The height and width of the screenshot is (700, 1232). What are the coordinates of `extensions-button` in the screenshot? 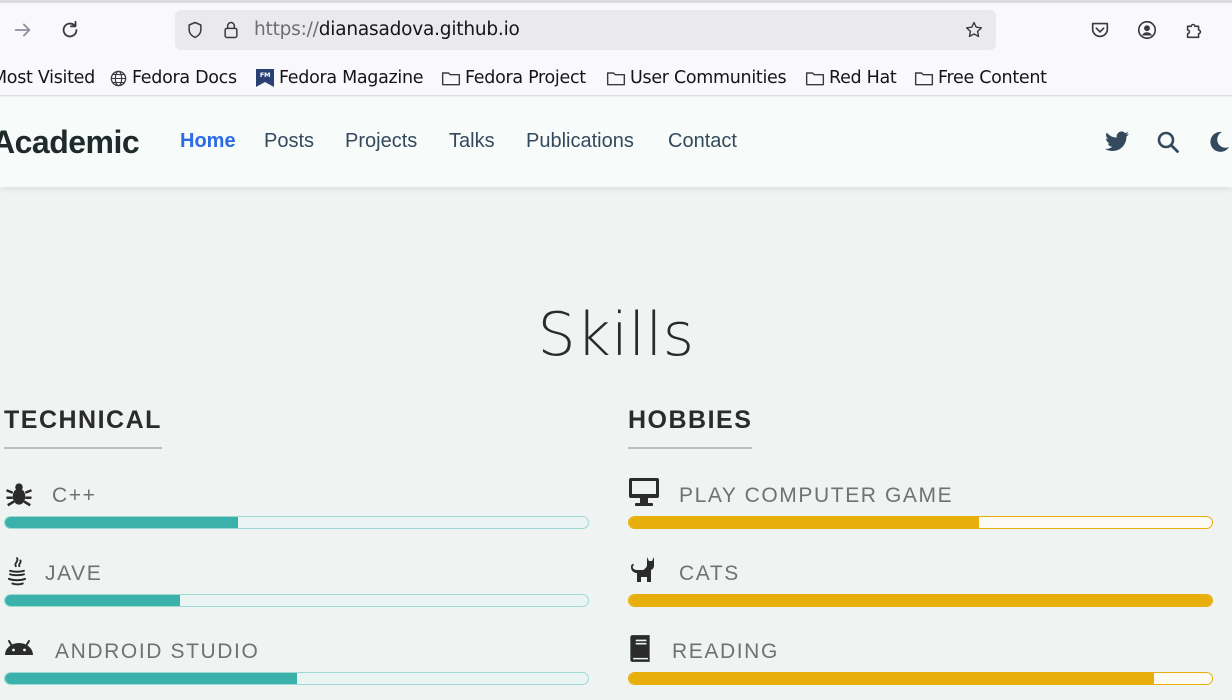 It's located at (1194, 30).